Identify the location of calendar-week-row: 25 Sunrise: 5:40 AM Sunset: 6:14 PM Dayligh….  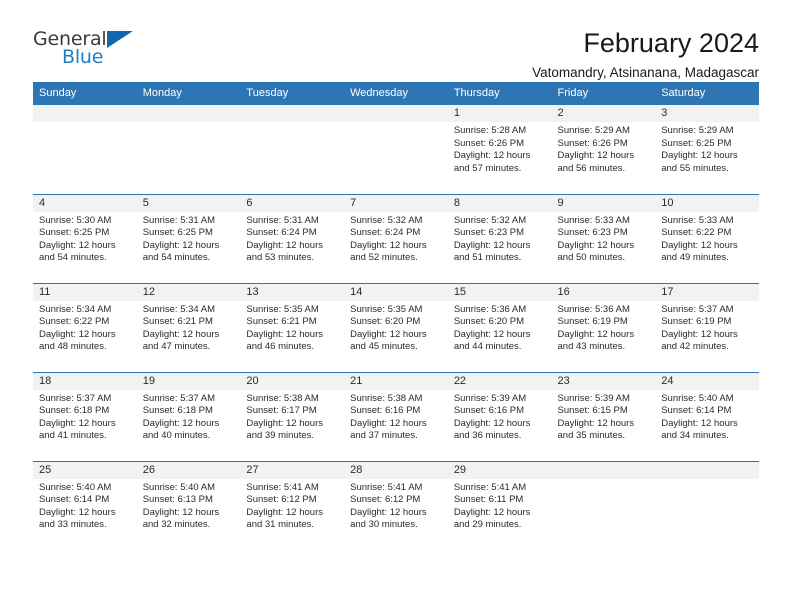
(396, 505).